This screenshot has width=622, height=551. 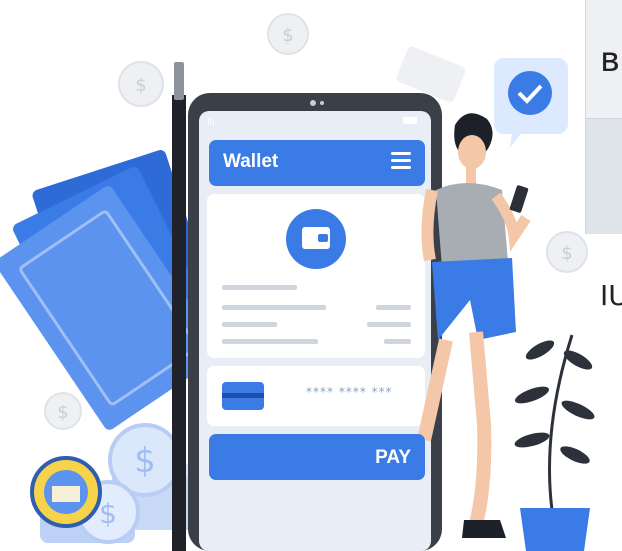 What do you see at coordinates (401, 162) in the screenshot?
I see `menu-icon` at bounding box center [401, 162].